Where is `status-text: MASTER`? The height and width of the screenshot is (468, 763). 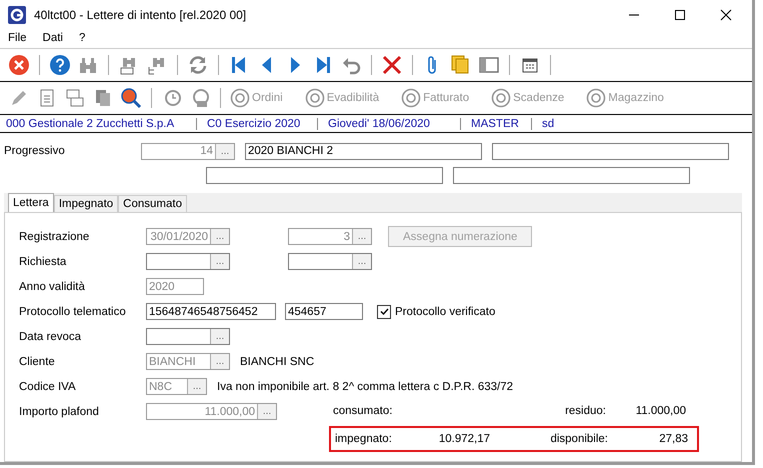 status-text: MASTER is located at coordinates (498, 124).